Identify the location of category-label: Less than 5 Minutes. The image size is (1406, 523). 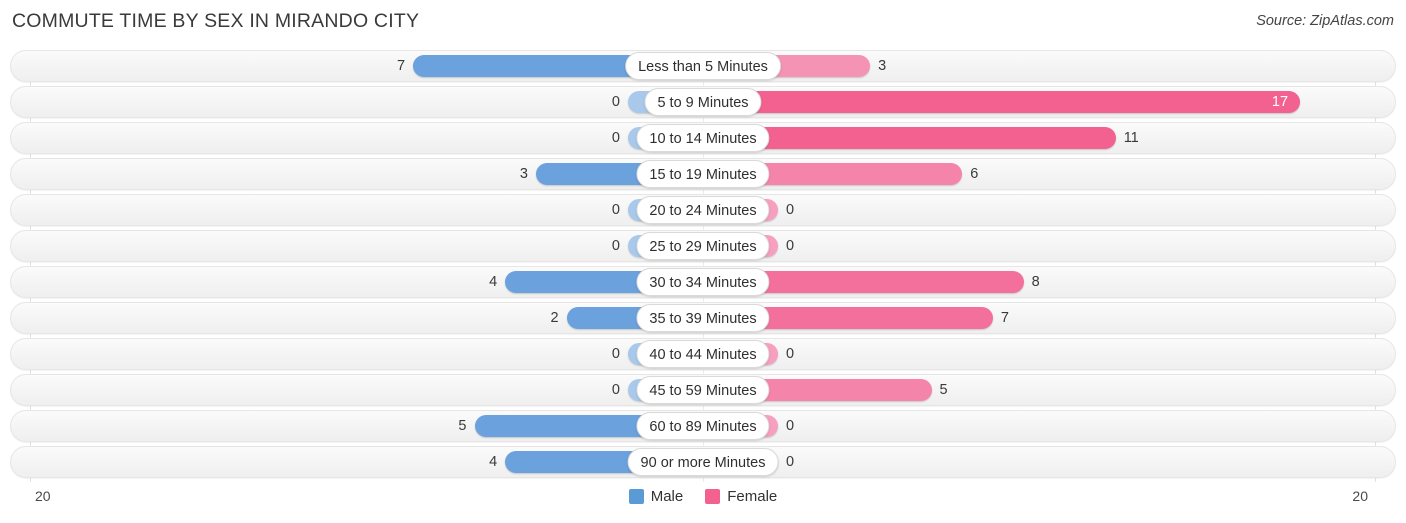
(703, 66).